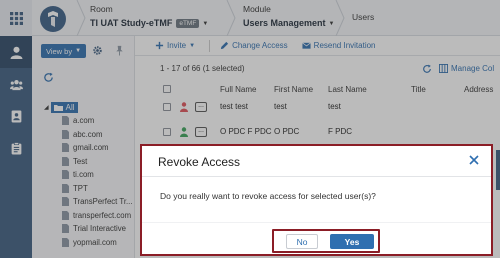 This screenshot has height=258, width=500. I want to click on dialog-title: Revoke Access, so click(199, 162).